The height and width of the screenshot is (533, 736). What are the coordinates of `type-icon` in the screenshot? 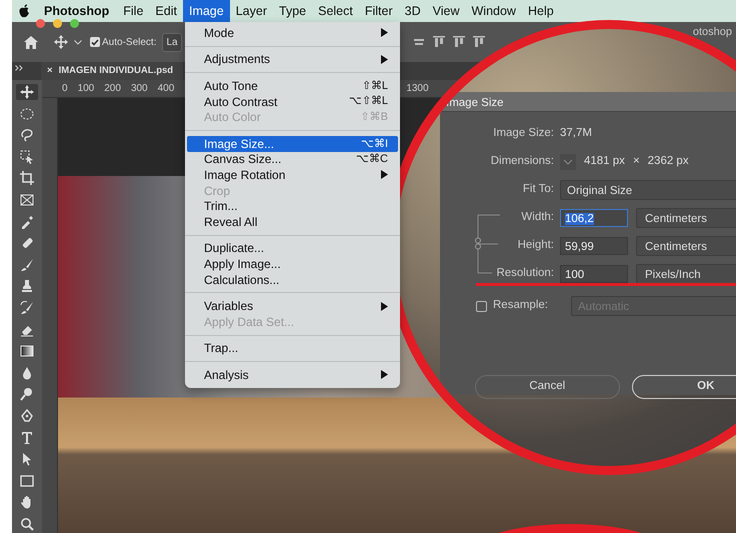 It's located at (27, 437).